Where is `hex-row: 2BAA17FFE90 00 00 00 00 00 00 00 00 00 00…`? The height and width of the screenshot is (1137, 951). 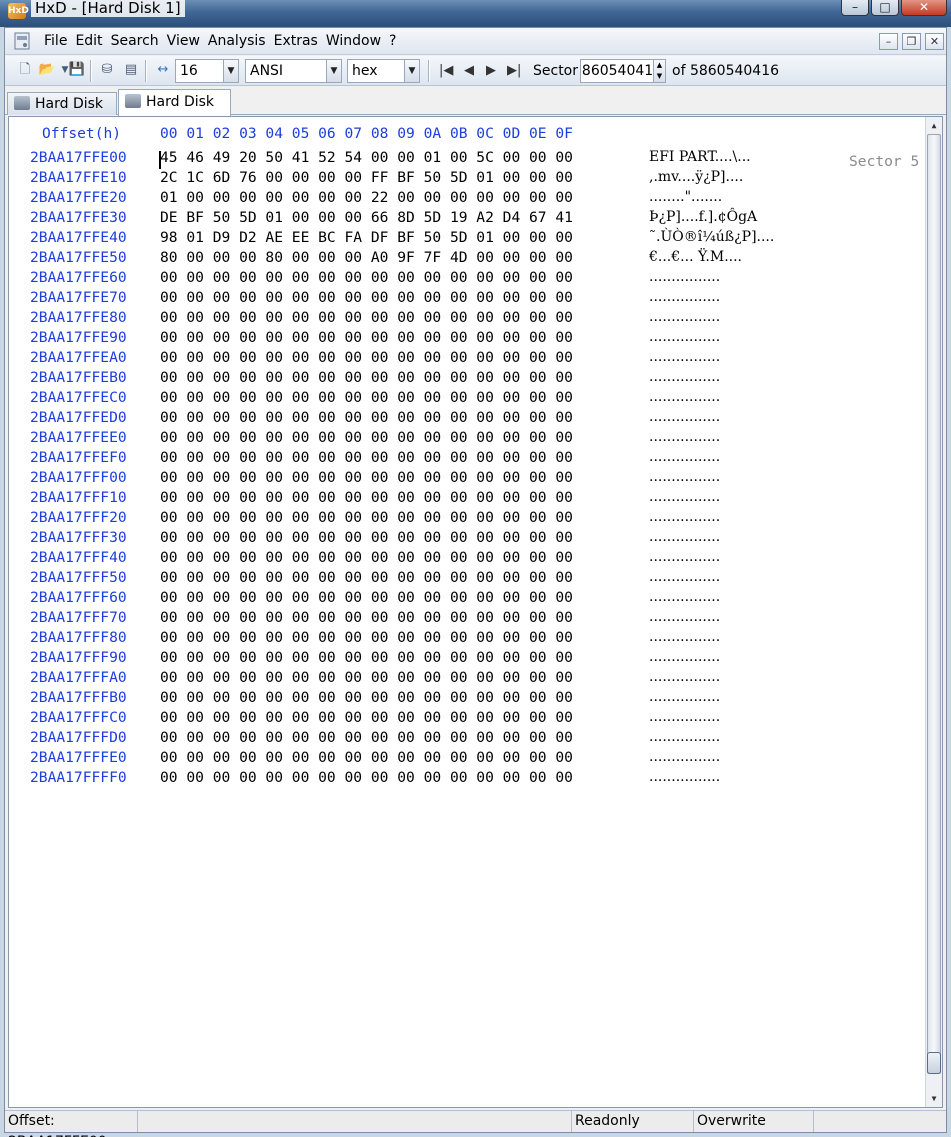
hex-row: 2BAA17FFE90 00 00 00 00 00 00 00 00 00 00… is located at coordinates (469, 339).